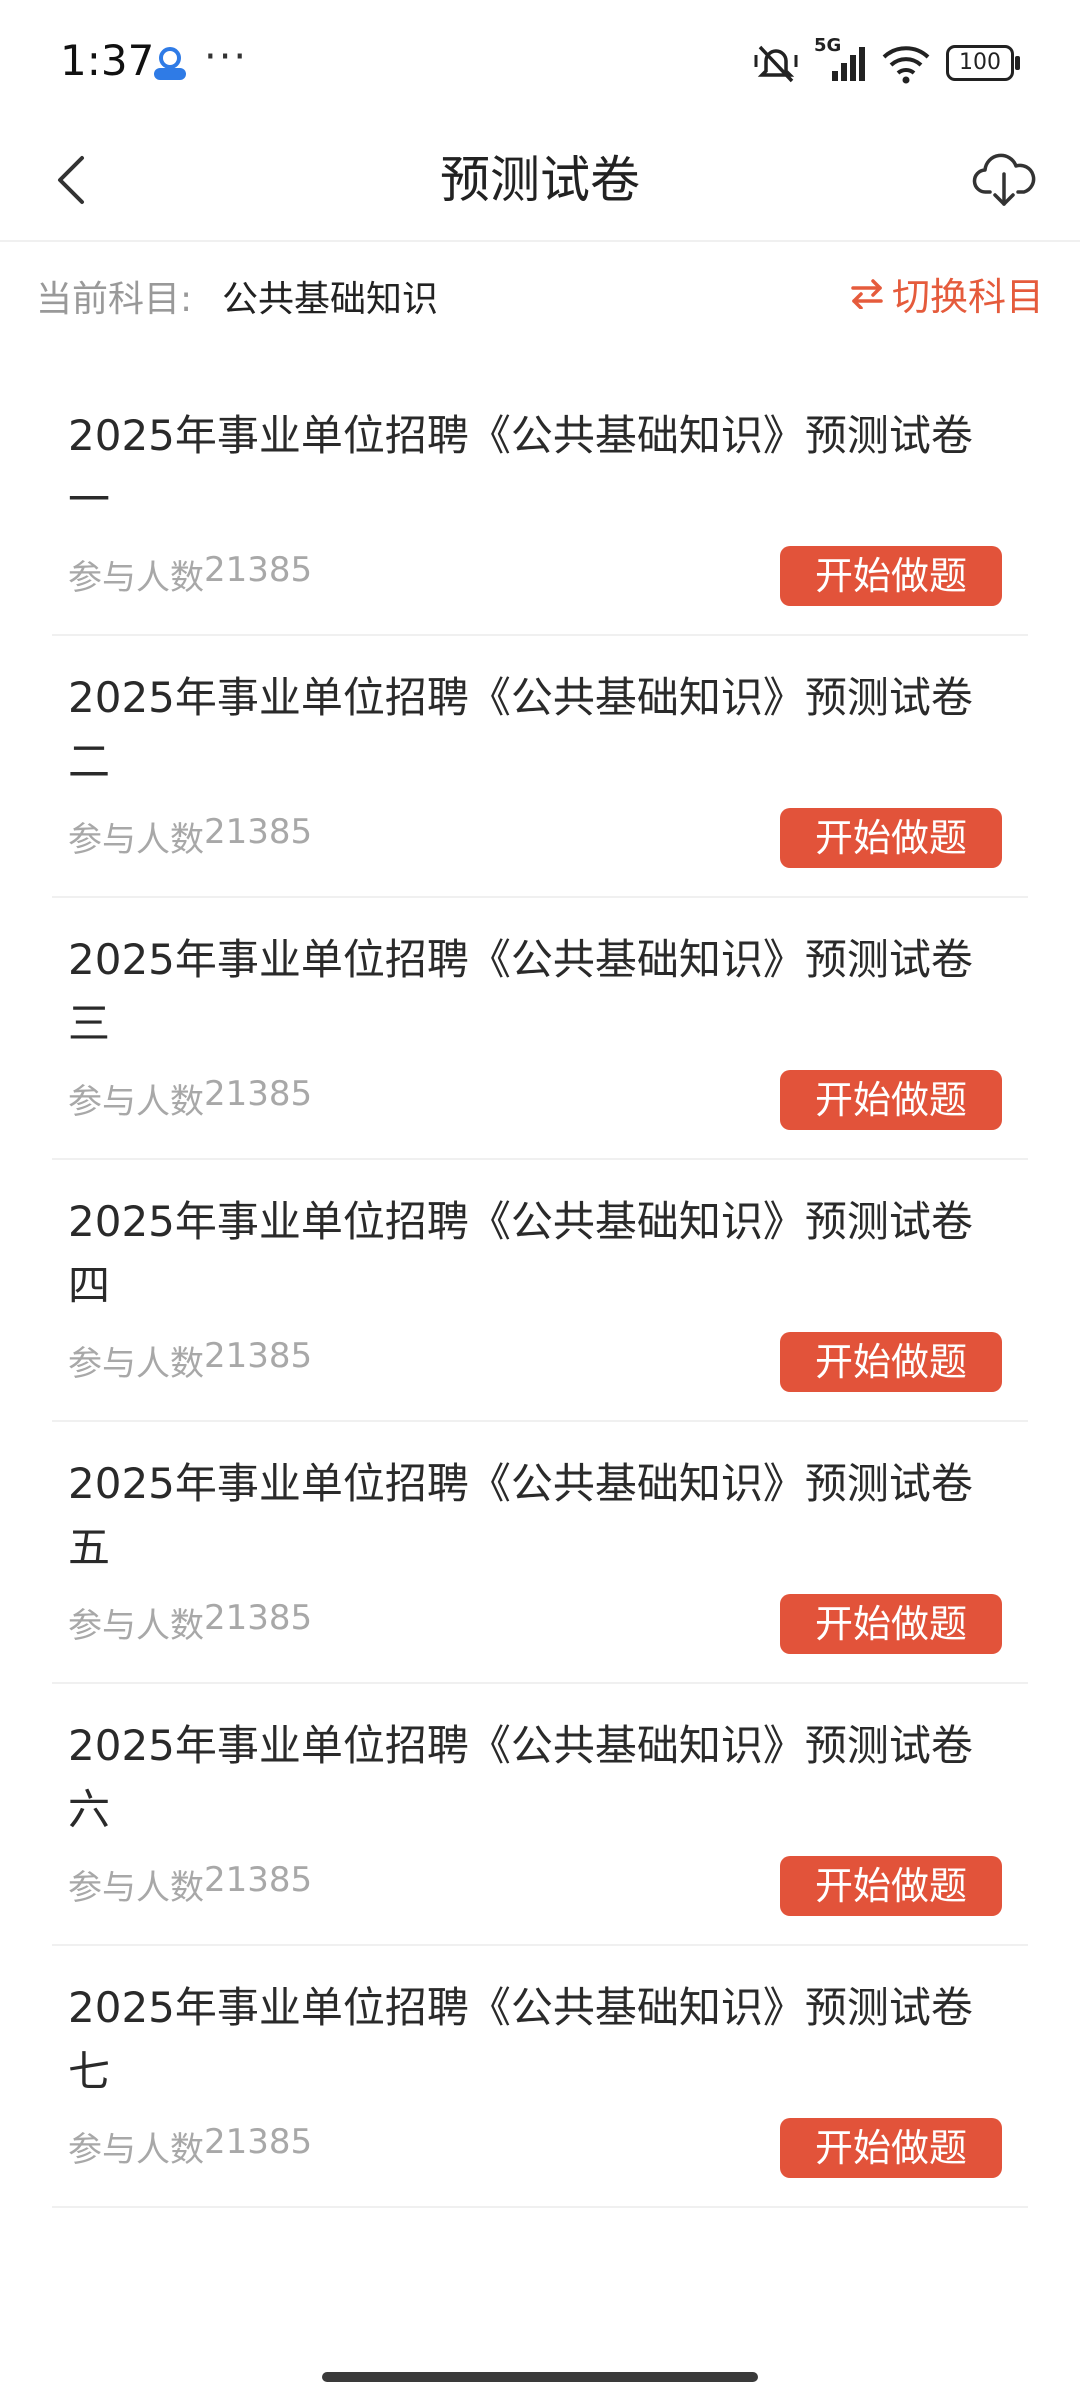 The height and width of the screenshot is (2401, 1080). I want to click on current-subject-label: 当前科目:, so click(114, 299).